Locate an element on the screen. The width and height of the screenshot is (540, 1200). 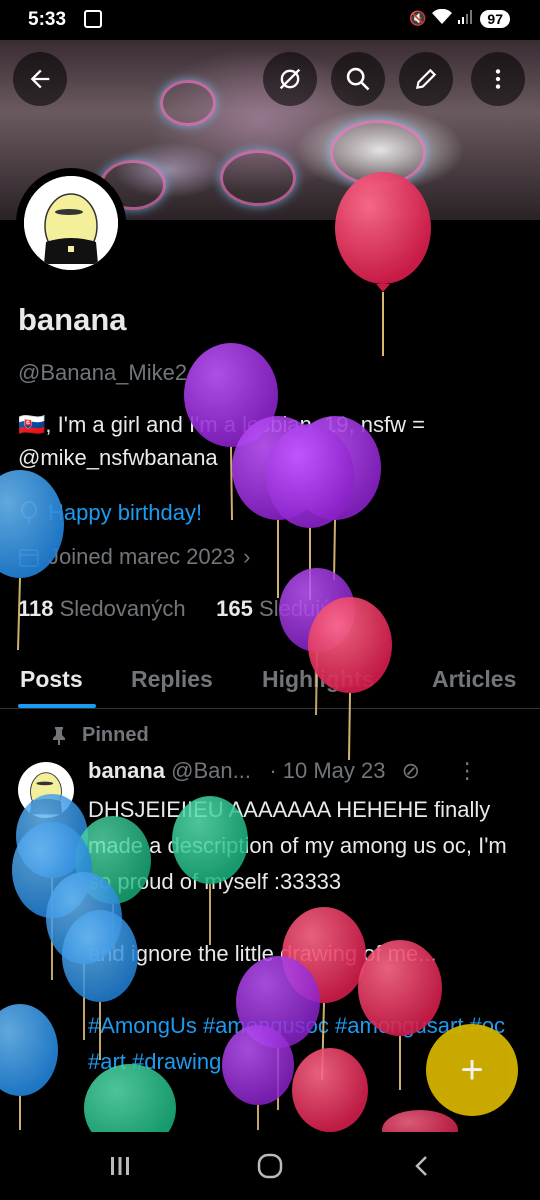
followers-count: 165 is located at coordinates (234, 608).